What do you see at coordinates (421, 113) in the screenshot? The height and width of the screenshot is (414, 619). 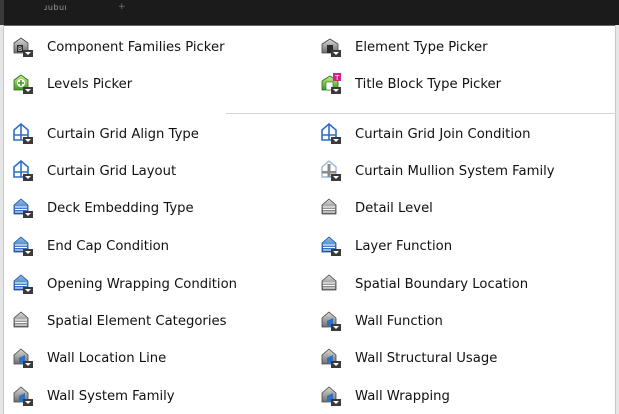 I see `section-divider` at bounding box center [421, 113].